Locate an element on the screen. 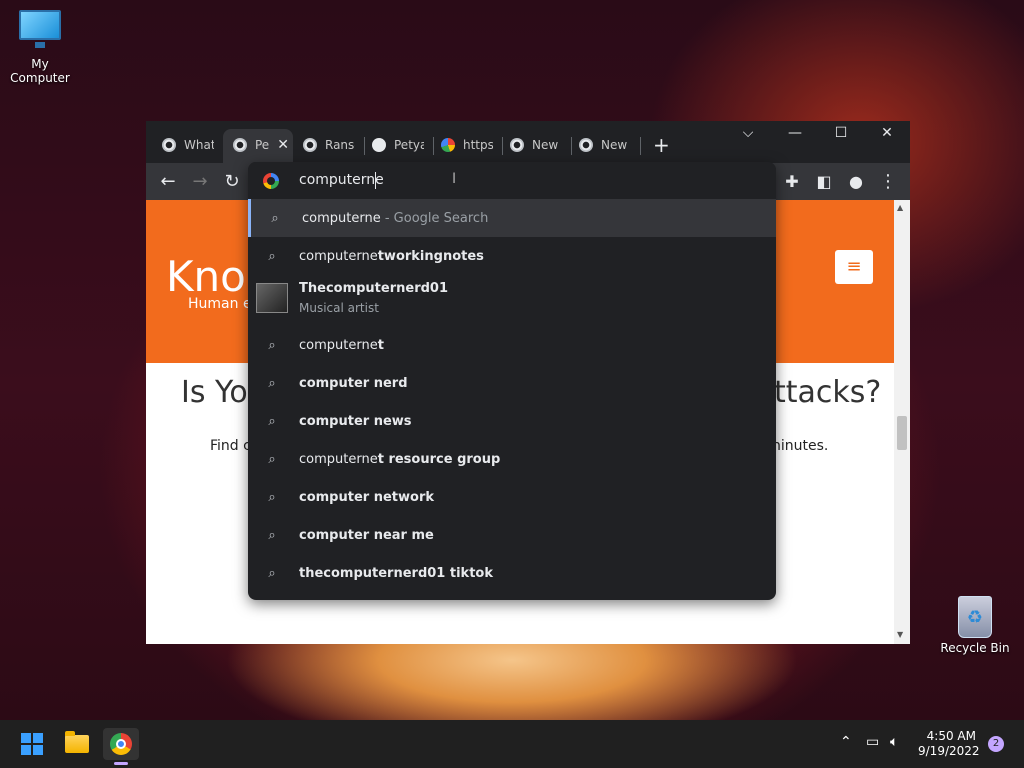 The height and width of the screenshot is (768, 1024). tab-close-icon: ✕ is located at coordinates (283, 145).